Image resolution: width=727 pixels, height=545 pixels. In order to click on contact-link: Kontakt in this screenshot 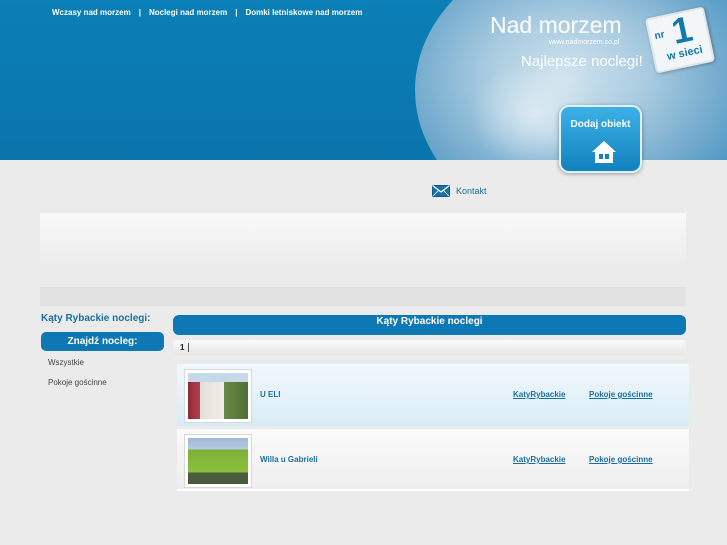, I will do `click(459, 191)`.